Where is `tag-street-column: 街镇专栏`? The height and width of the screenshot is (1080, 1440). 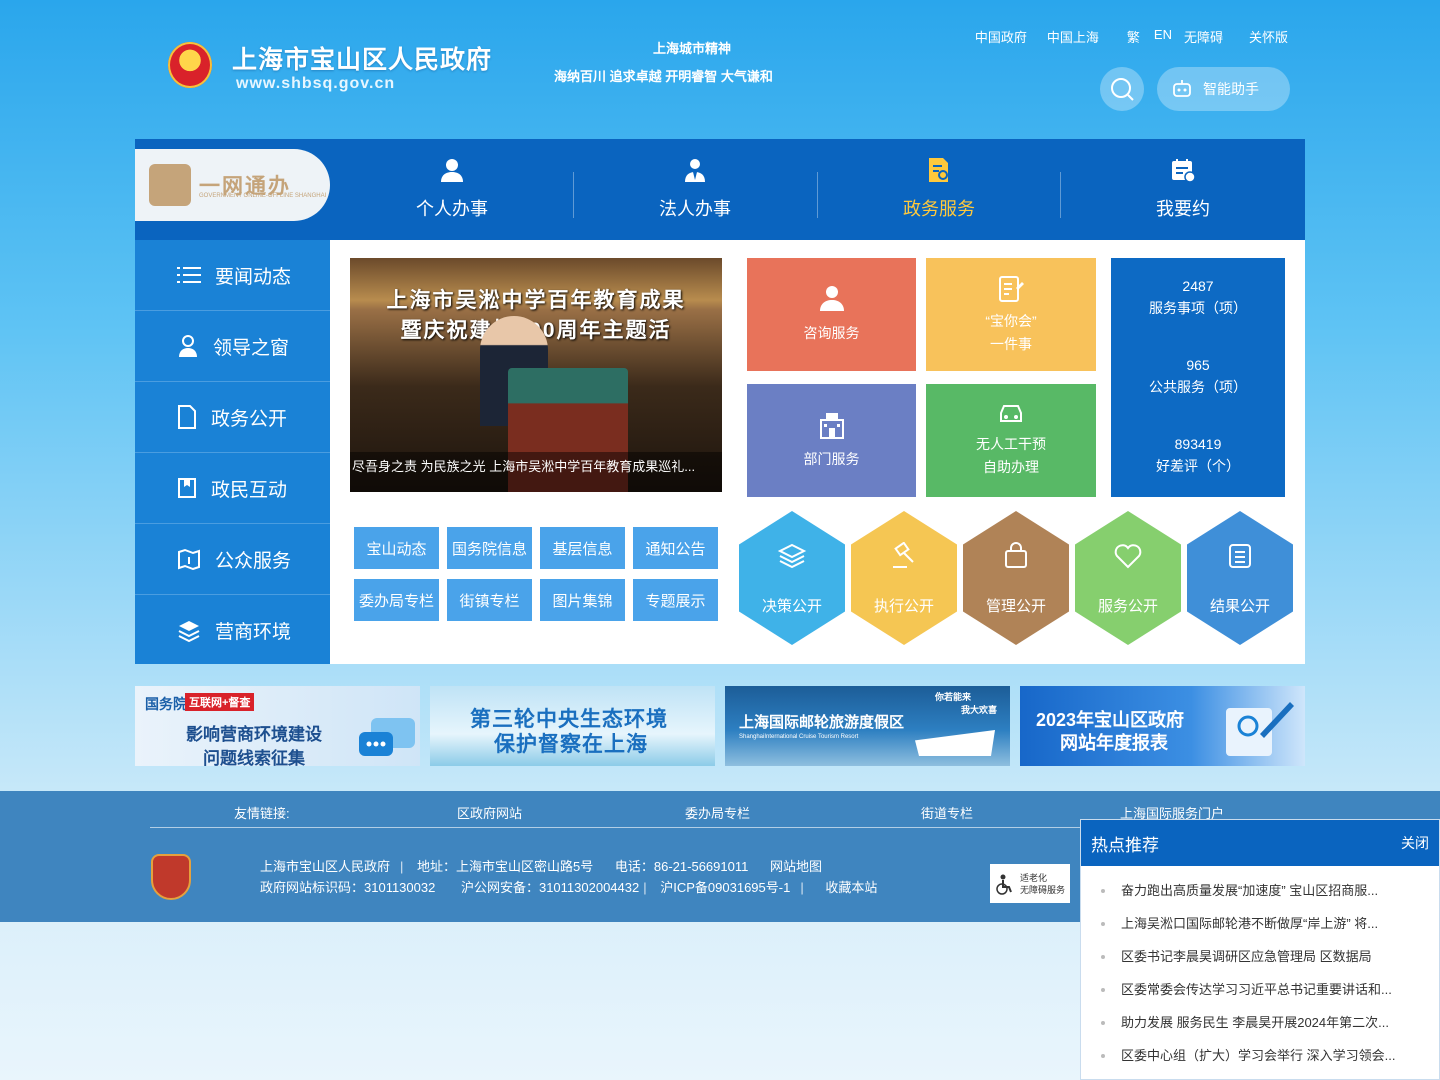
tag-street-column: 街镇专栏 is located at coordinates (489, 600).